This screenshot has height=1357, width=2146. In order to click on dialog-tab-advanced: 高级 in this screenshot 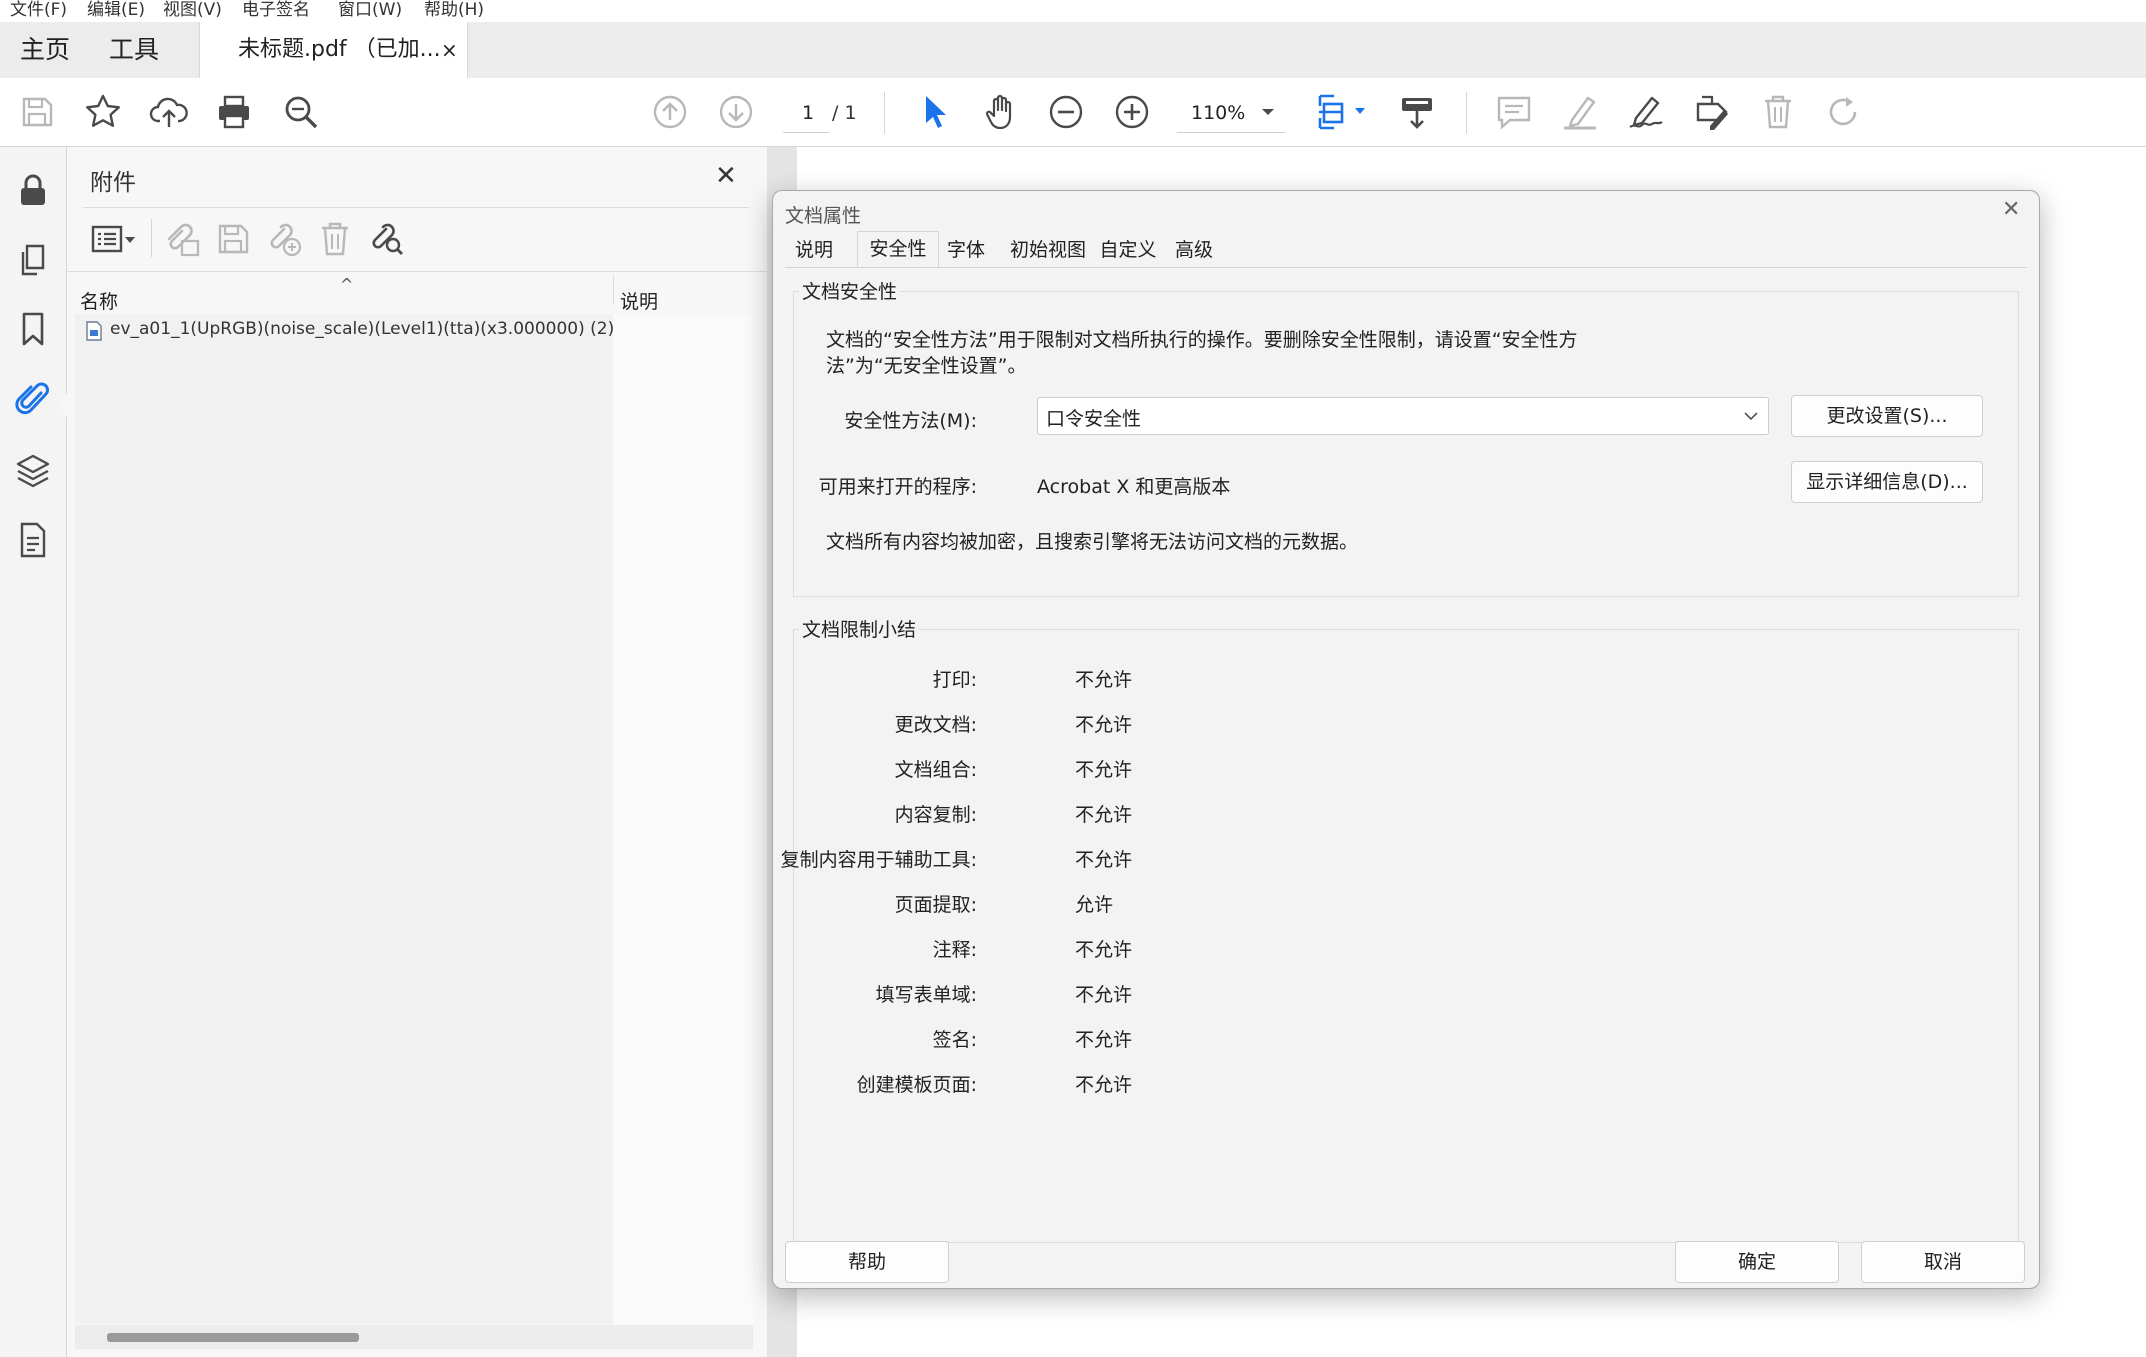, I will do `click(1194, 250)`.